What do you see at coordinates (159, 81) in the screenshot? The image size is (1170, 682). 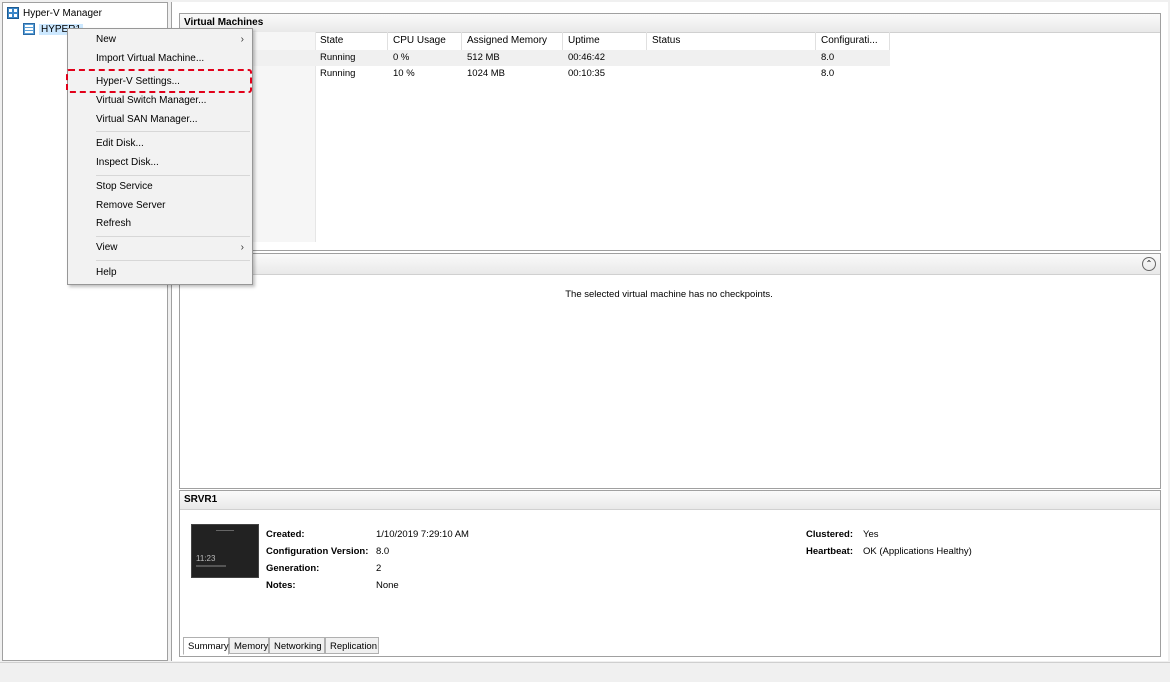 I see `highlight-annotation` at bounding box center [159, 81].